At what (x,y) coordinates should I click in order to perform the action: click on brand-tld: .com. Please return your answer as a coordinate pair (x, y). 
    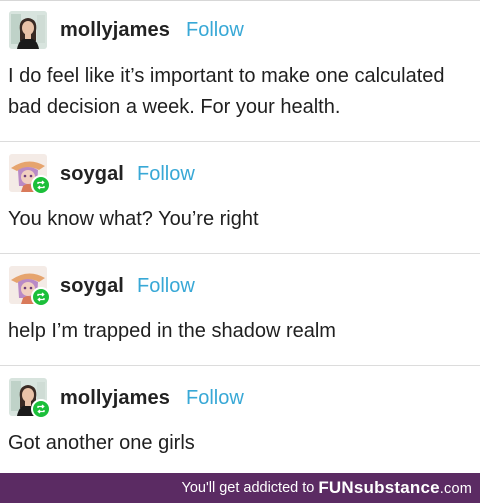
    Looking at the image, I should click on (455, 489).